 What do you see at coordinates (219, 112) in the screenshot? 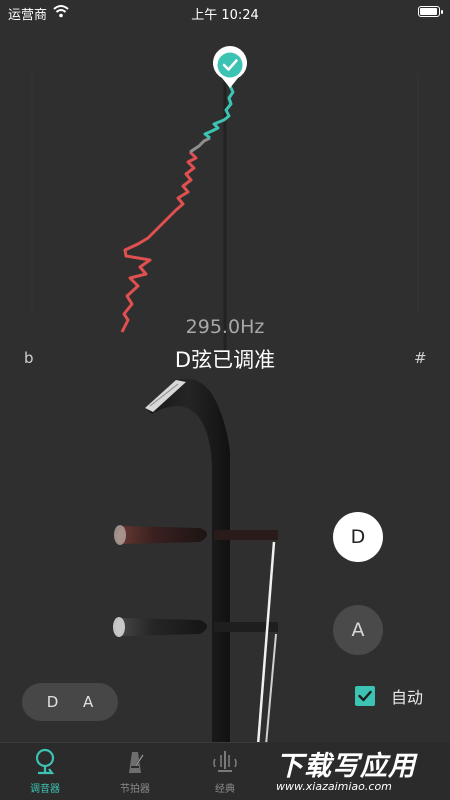
I see `pitch-trace-on` at bounding box center [219, 112].